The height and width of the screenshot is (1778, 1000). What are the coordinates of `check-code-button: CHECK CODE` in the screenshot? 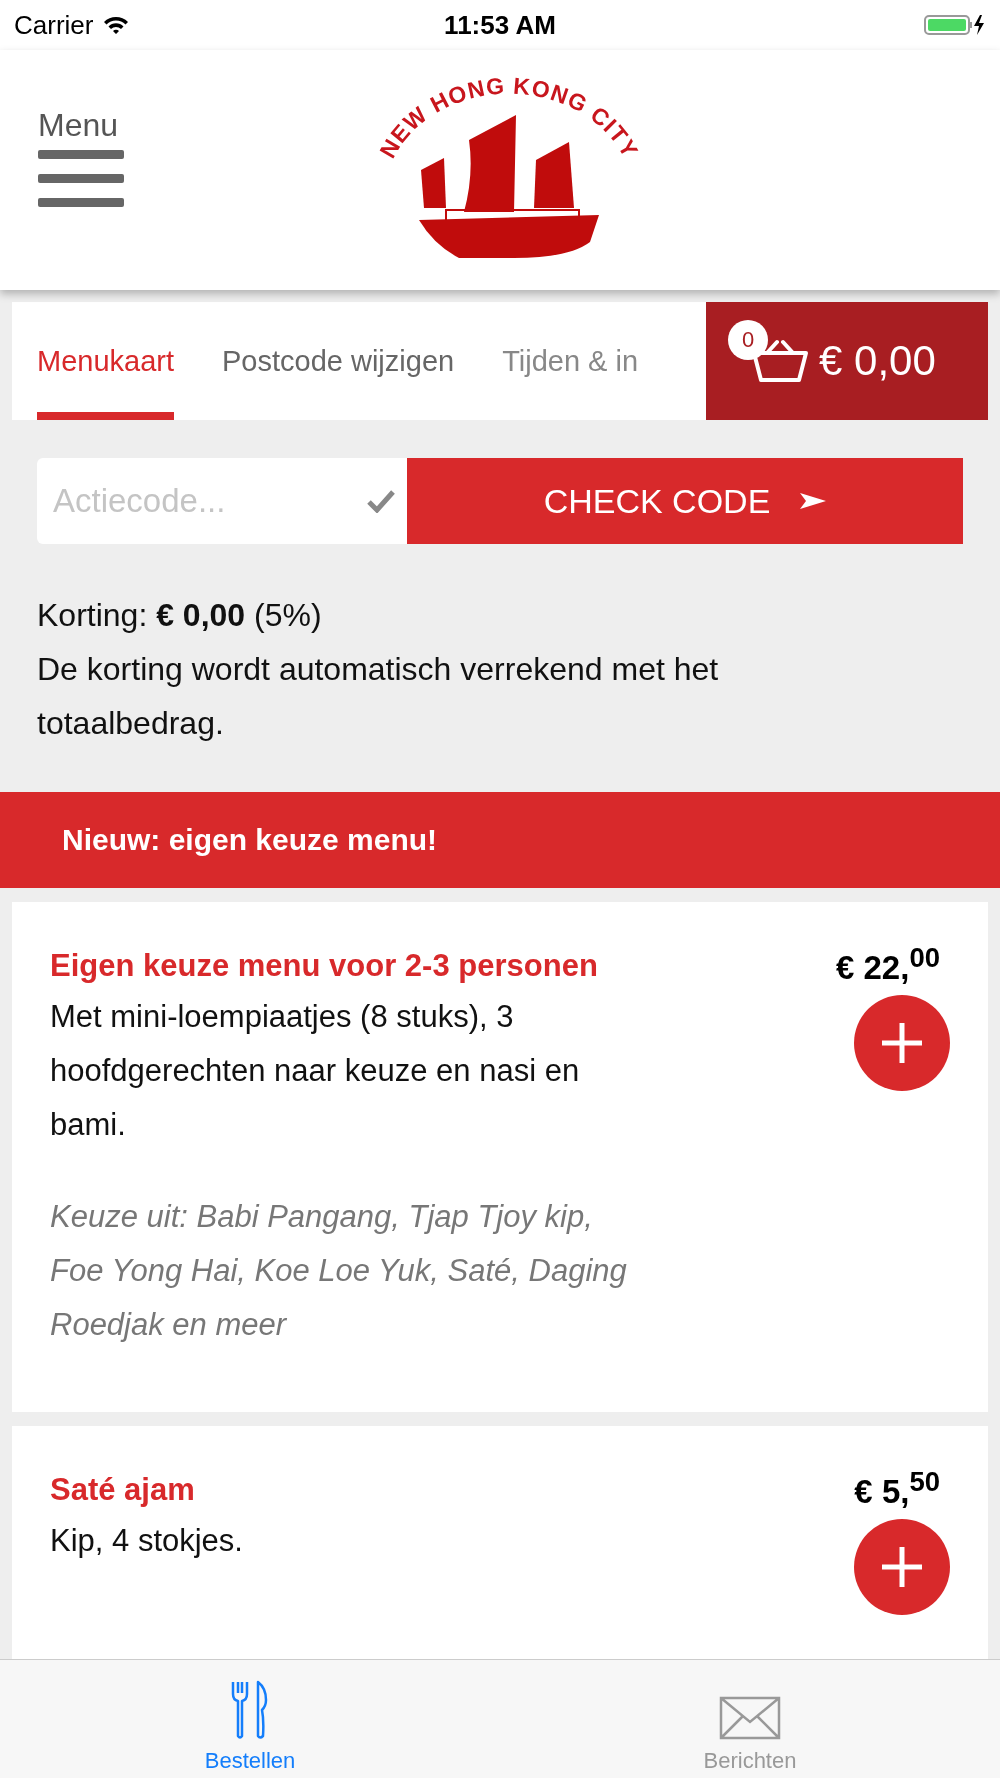 It's located at (685, 501).